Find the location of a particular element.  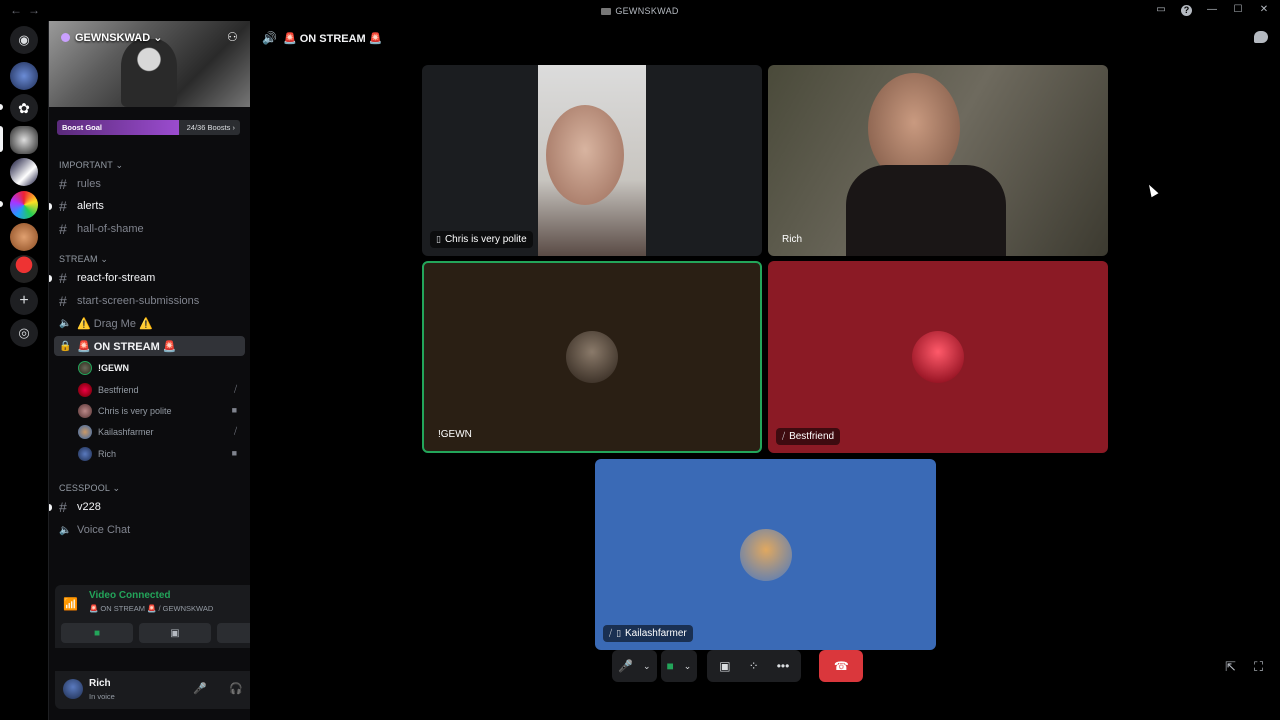

voice-user-rich: Rich ■ is located at coordinates (161, 454).